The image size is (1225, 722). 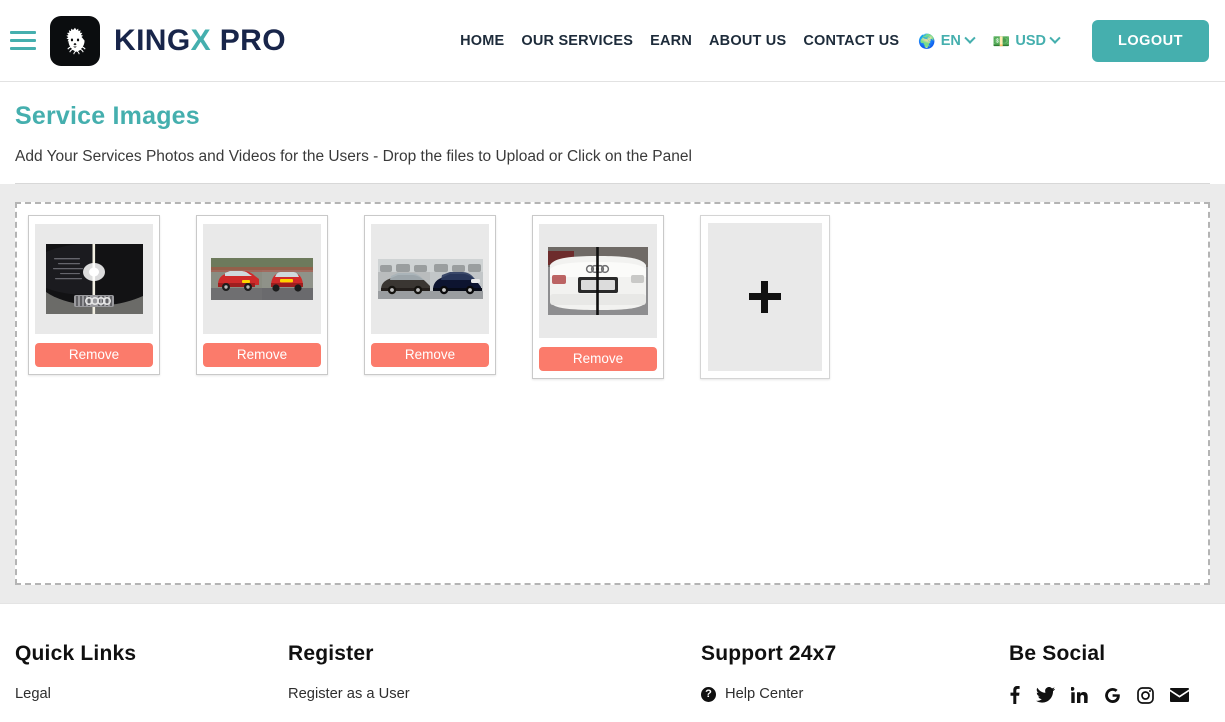 What do you see at coordinates (1057, 653) in the screenshot?
I see `footer-heading-be-social: Be Social` at bounding box center [1057, 653].